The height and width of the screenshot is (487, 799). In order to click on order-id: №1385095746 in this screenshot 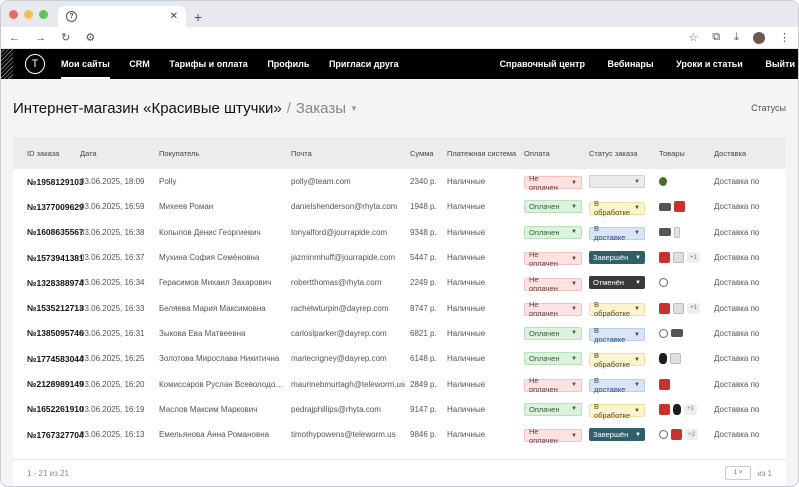, I will do `click(48, 333)`.